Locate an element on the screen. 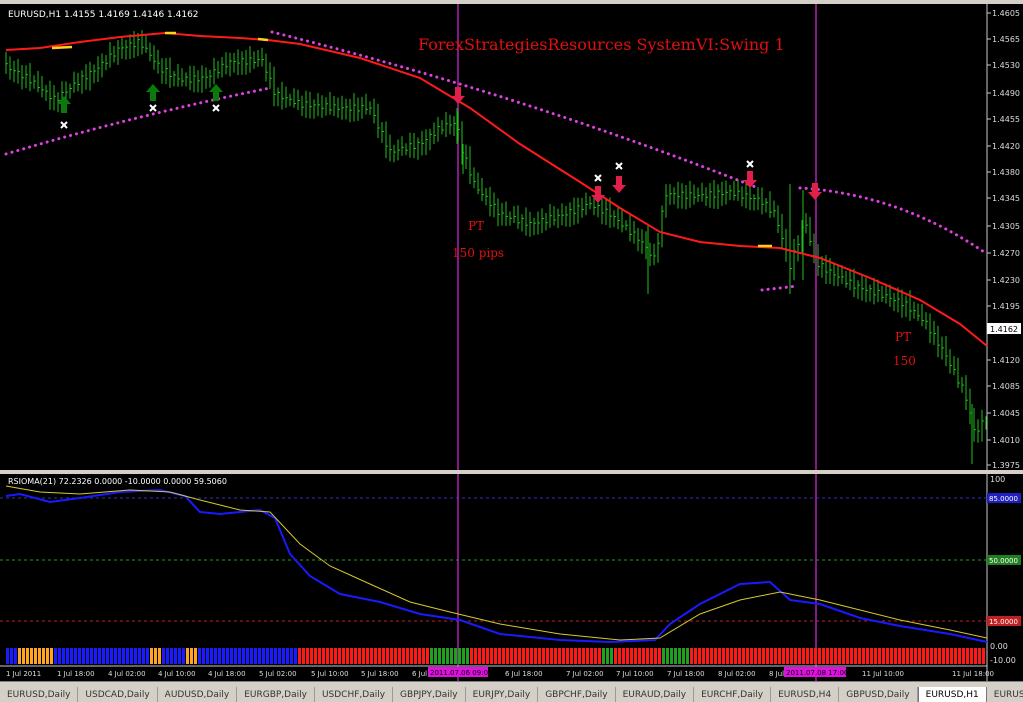  chart-tab-5: GBPJPY,Daily is located at coordinates (429, 694).